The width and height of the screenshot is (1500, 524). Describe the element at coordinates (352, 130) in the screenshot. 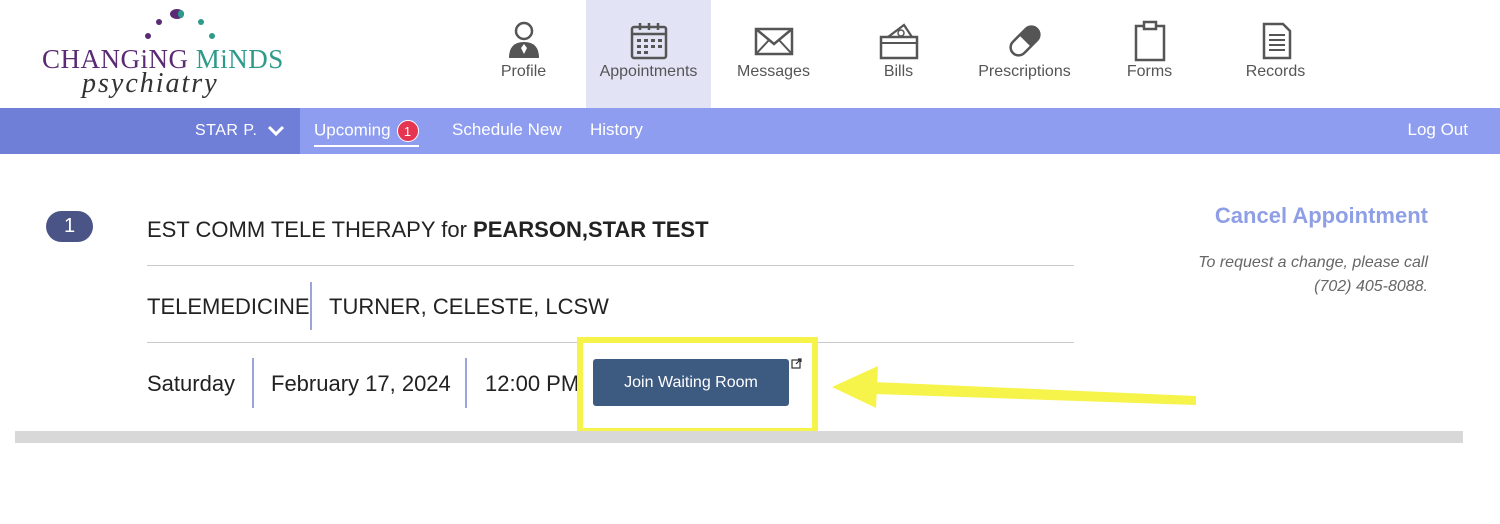

I see `tab-label: Upcoming` at that location.